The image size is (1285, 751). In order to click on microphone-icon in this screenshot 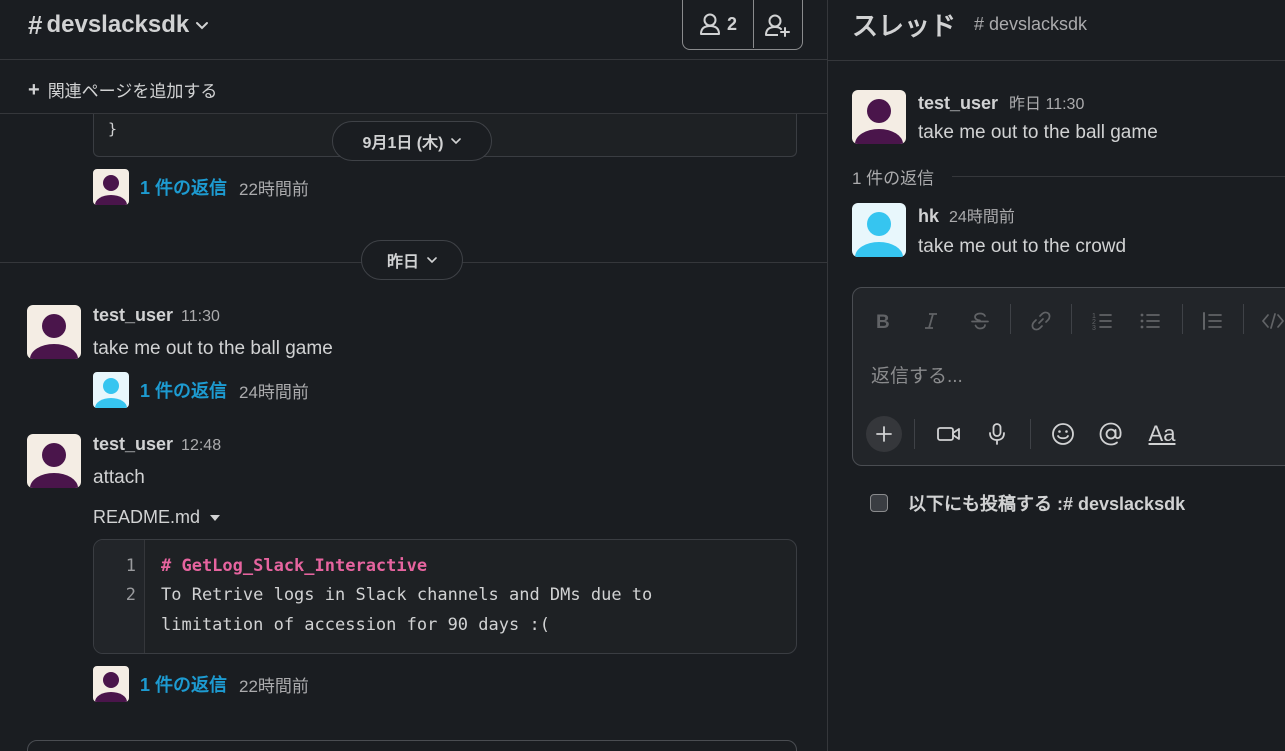, I will do `click(997, 434)`.